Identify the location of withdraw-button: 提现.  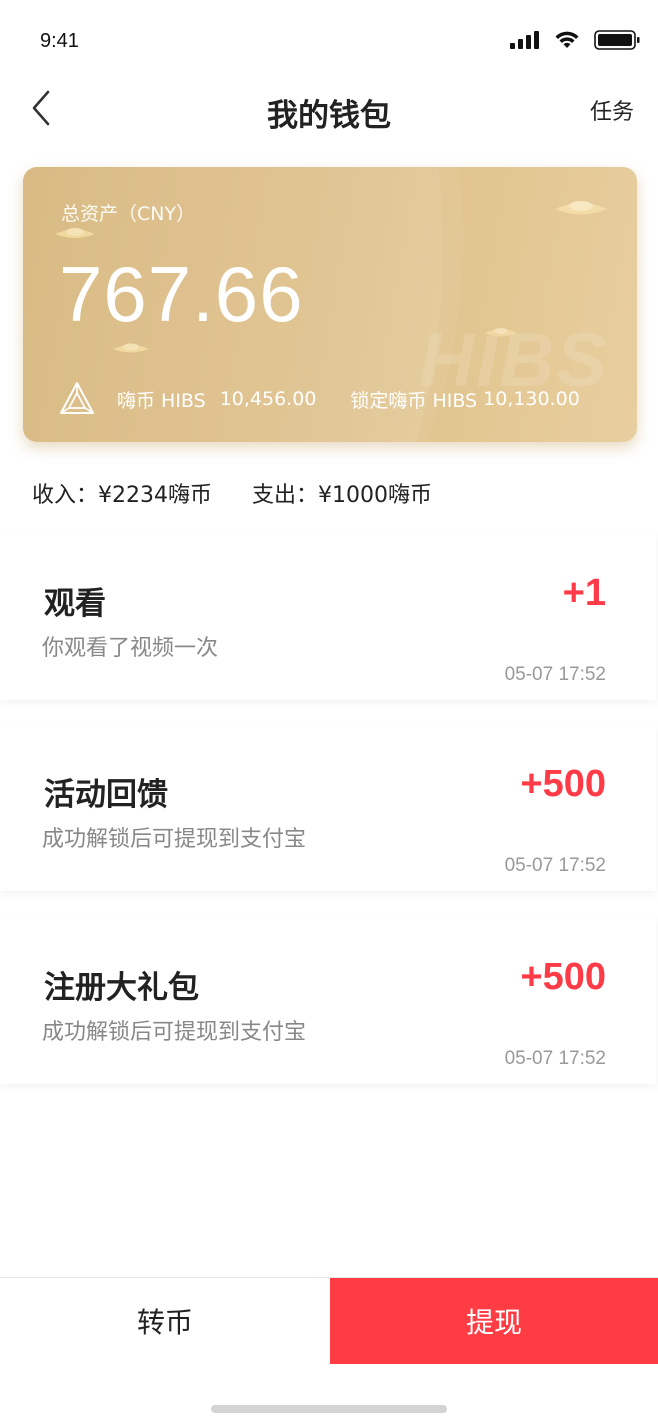
(494, 1321).